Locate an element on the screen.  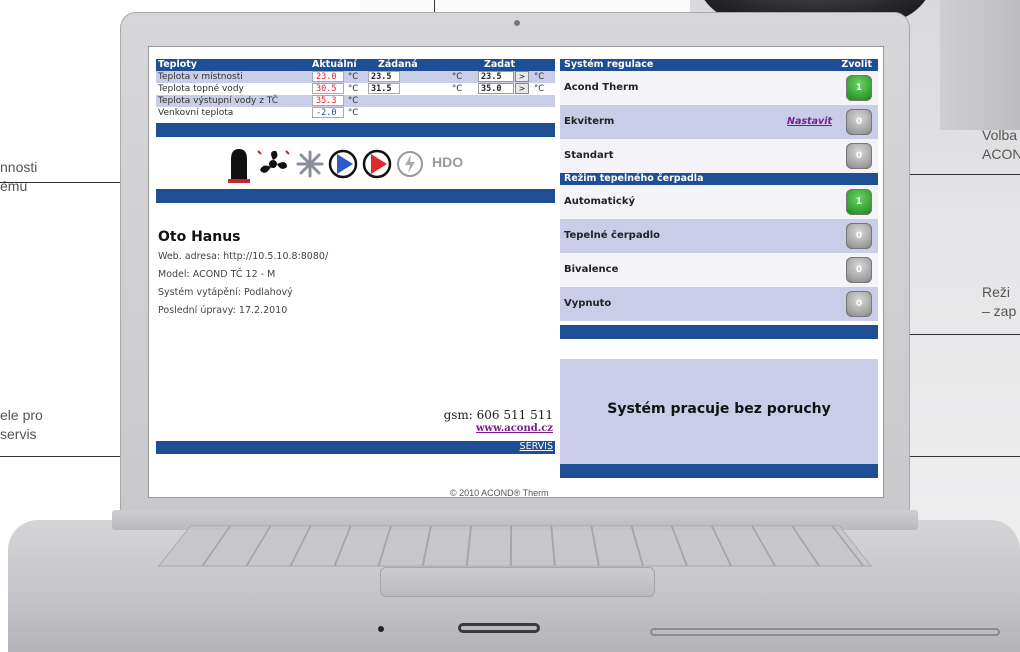
temp-required: 31.5 is located at coordinates (384, 88).